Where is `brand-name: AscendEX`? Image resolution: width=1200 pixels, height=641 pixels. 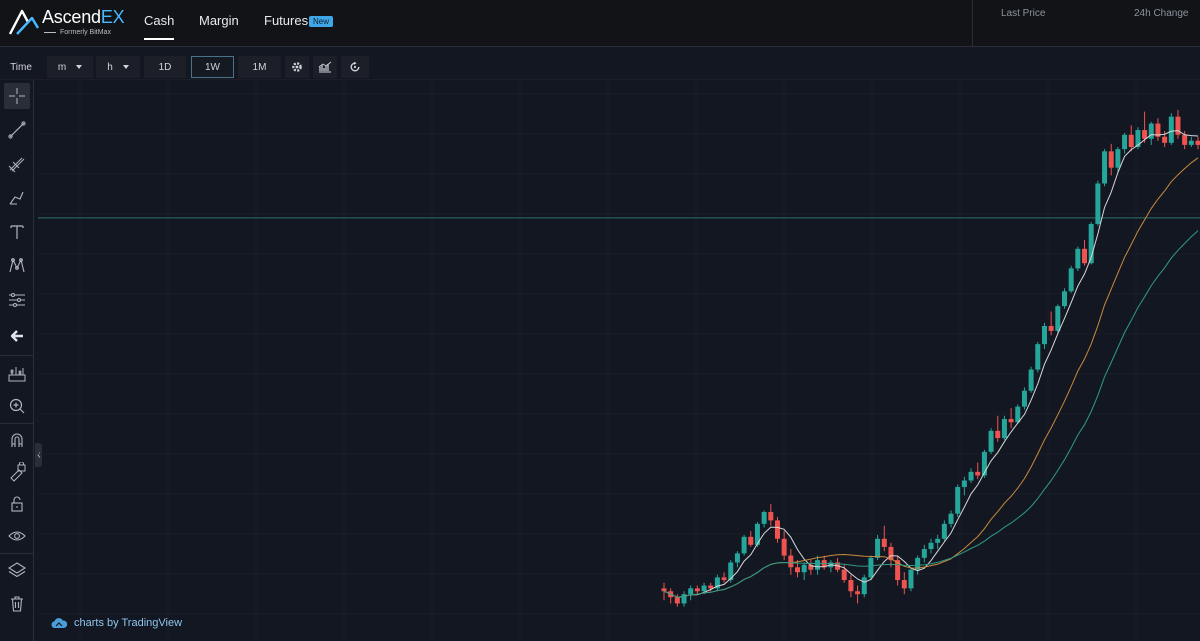 brand-name: AscendEX is located at coordinates (83, 17).